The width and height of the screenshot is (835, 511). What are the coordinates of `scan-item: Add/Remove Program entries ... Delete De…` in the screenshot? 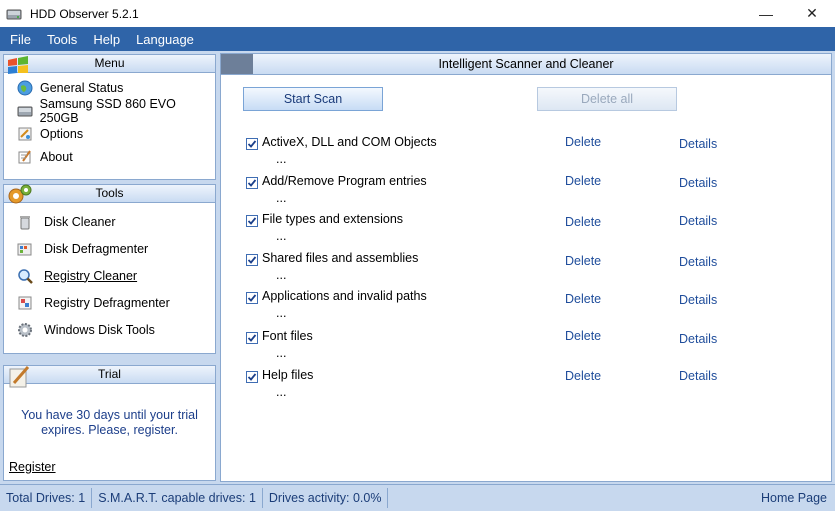 It's located at (496, 193).